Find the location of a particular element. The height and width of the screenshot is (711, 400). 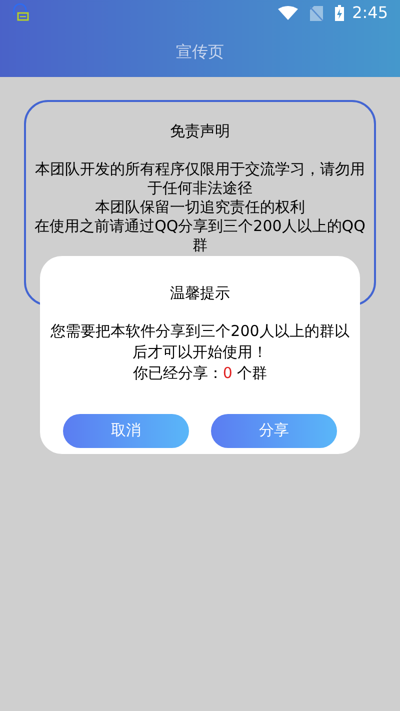

disclaimer-text: 本团队开发的所有程序仅限用于交流学习，请勿用于任何非法途径 is located at coordinates (200, 179).